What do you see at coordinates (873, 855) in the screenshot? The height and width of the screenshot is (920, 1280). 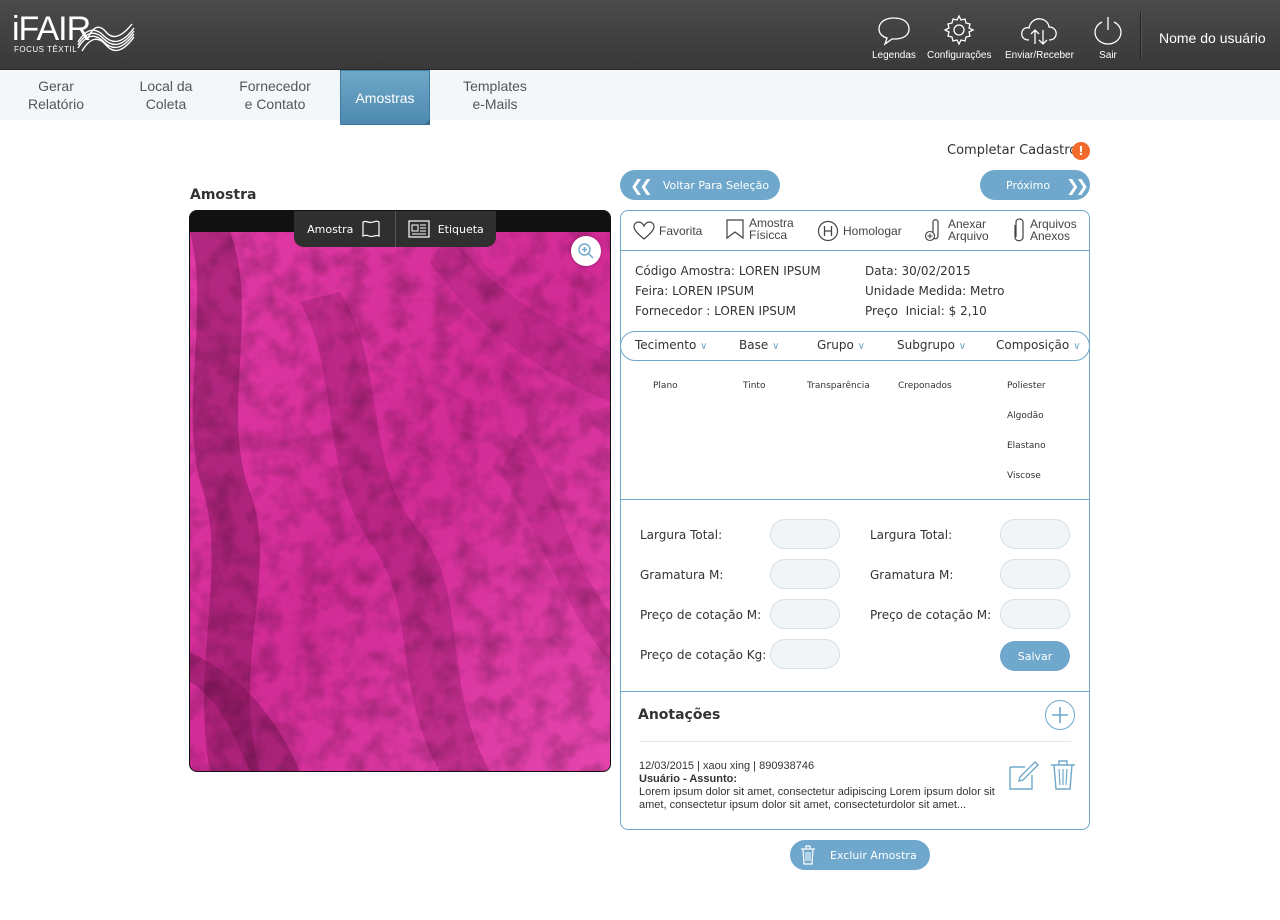 I see `excluir-amostra-label: Excluir Amostra` at bounding box center [873, 855].